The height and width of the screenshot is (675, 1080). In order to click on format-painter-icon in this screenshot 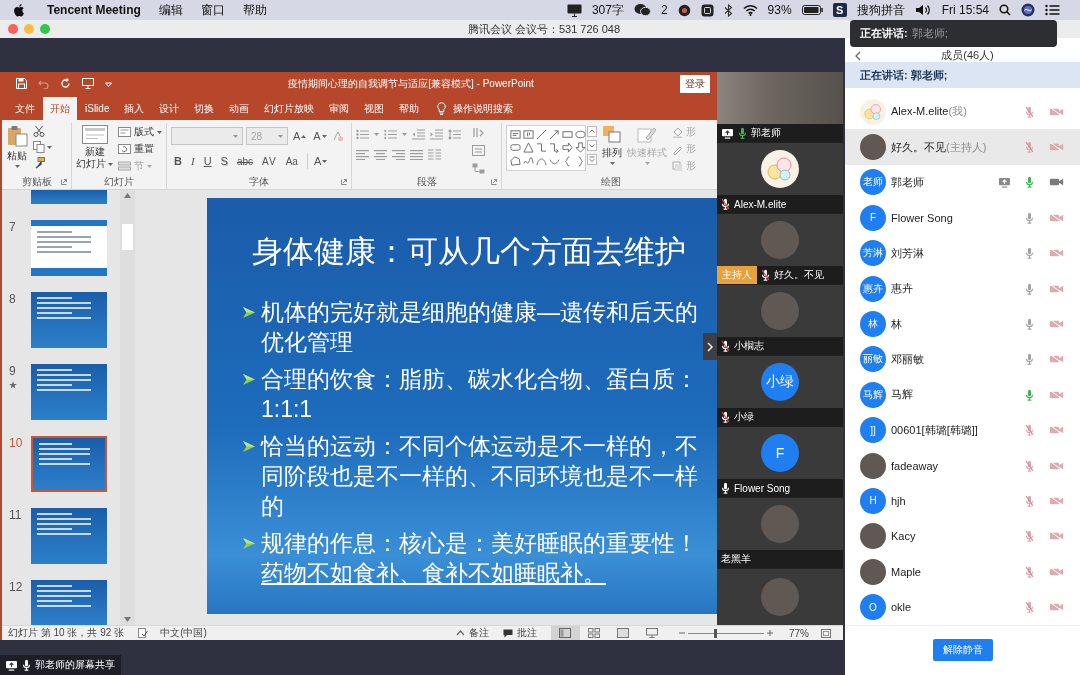, I will do `click(39, 163)`.